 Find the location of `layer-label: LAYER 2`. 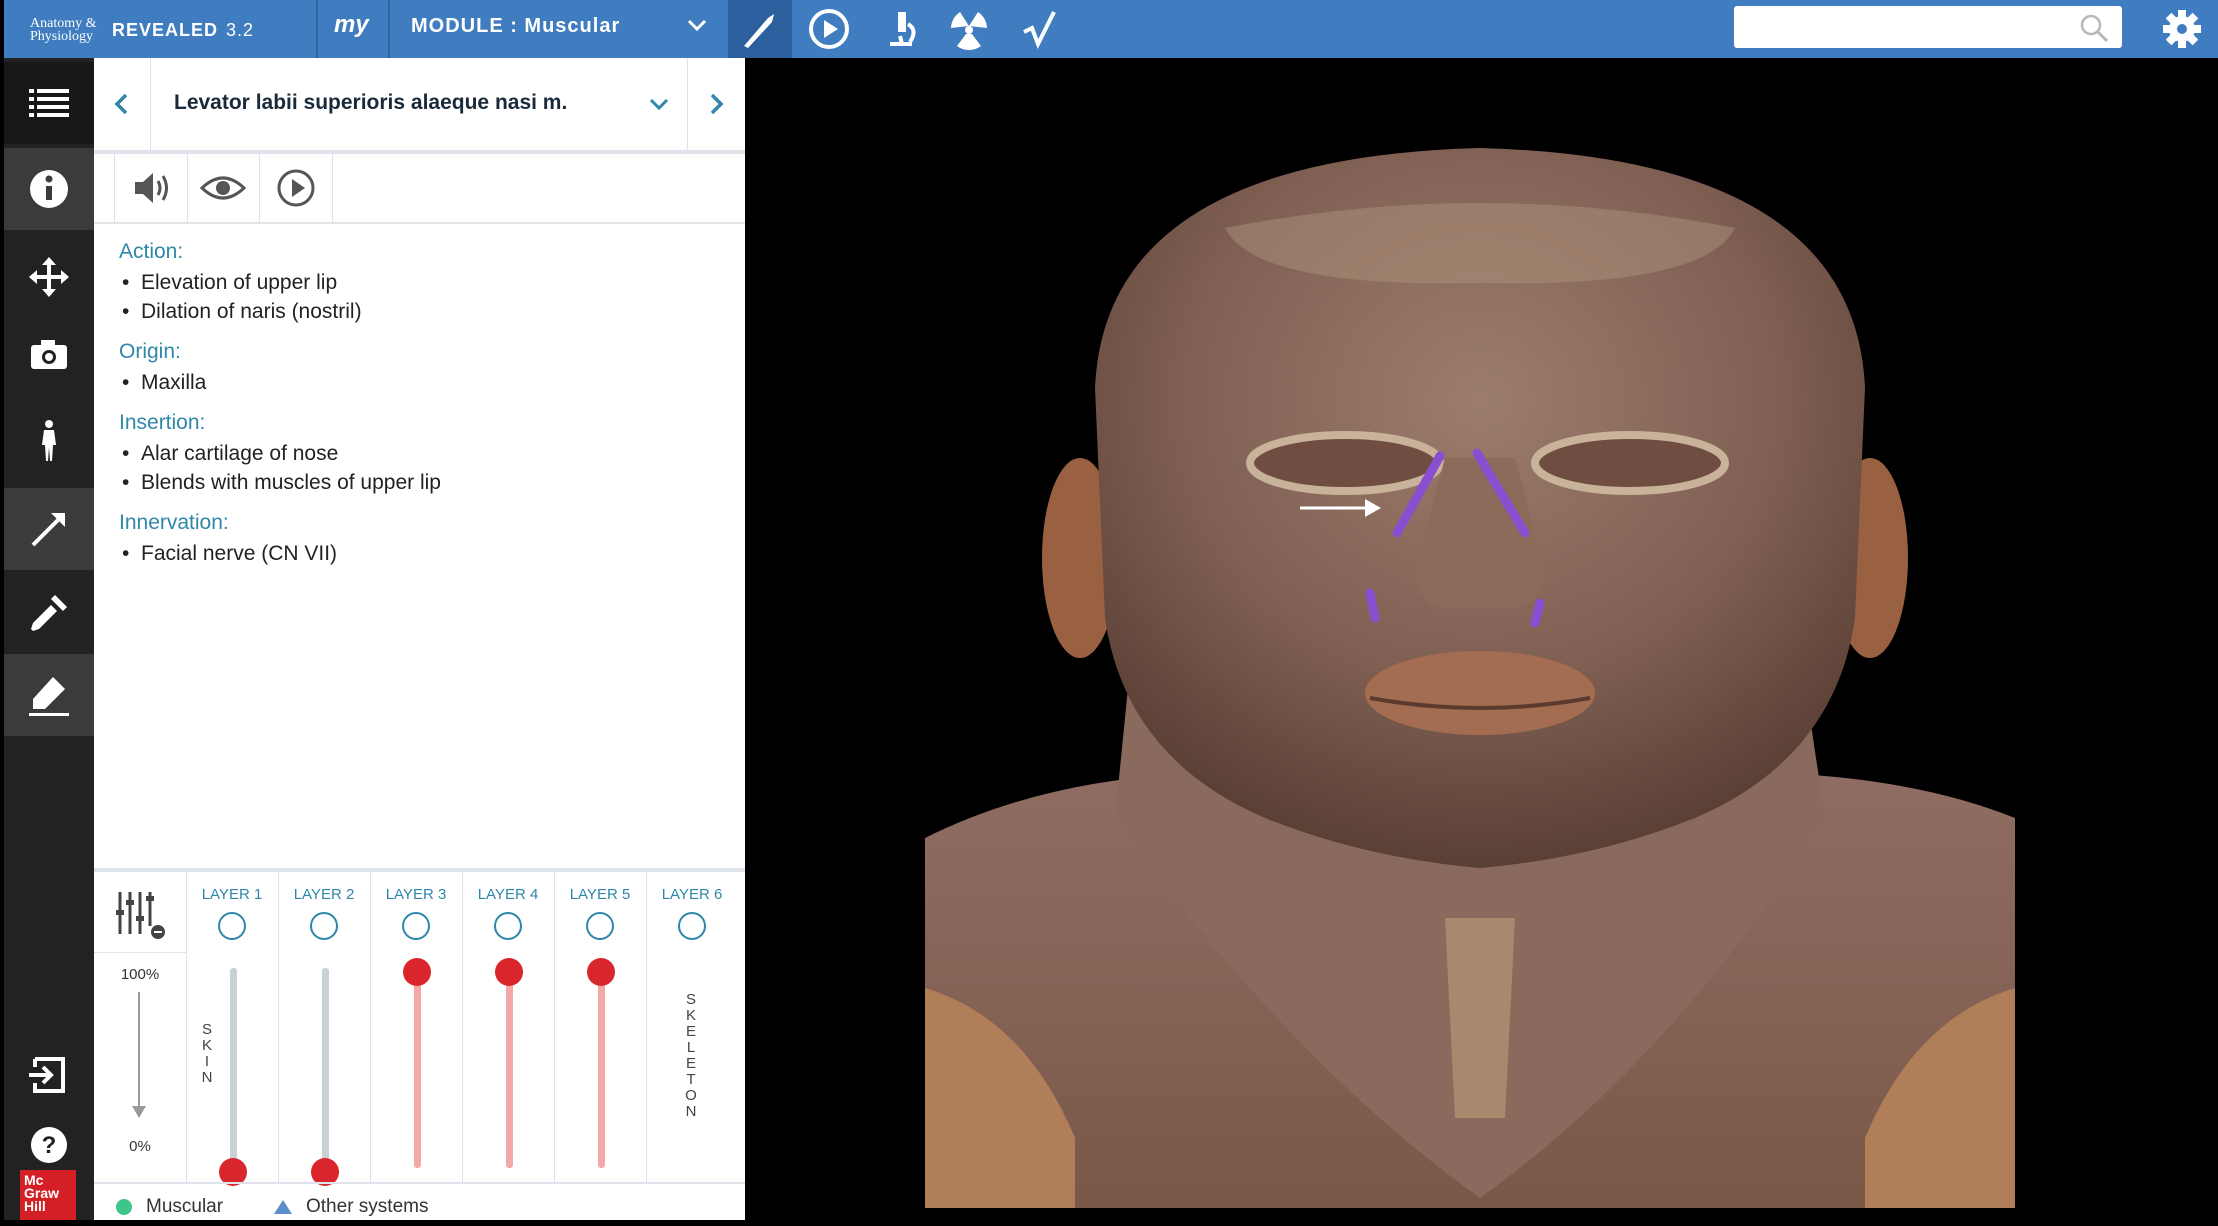

layer-label: LAYER 2 is located at coordinates (324, 894).